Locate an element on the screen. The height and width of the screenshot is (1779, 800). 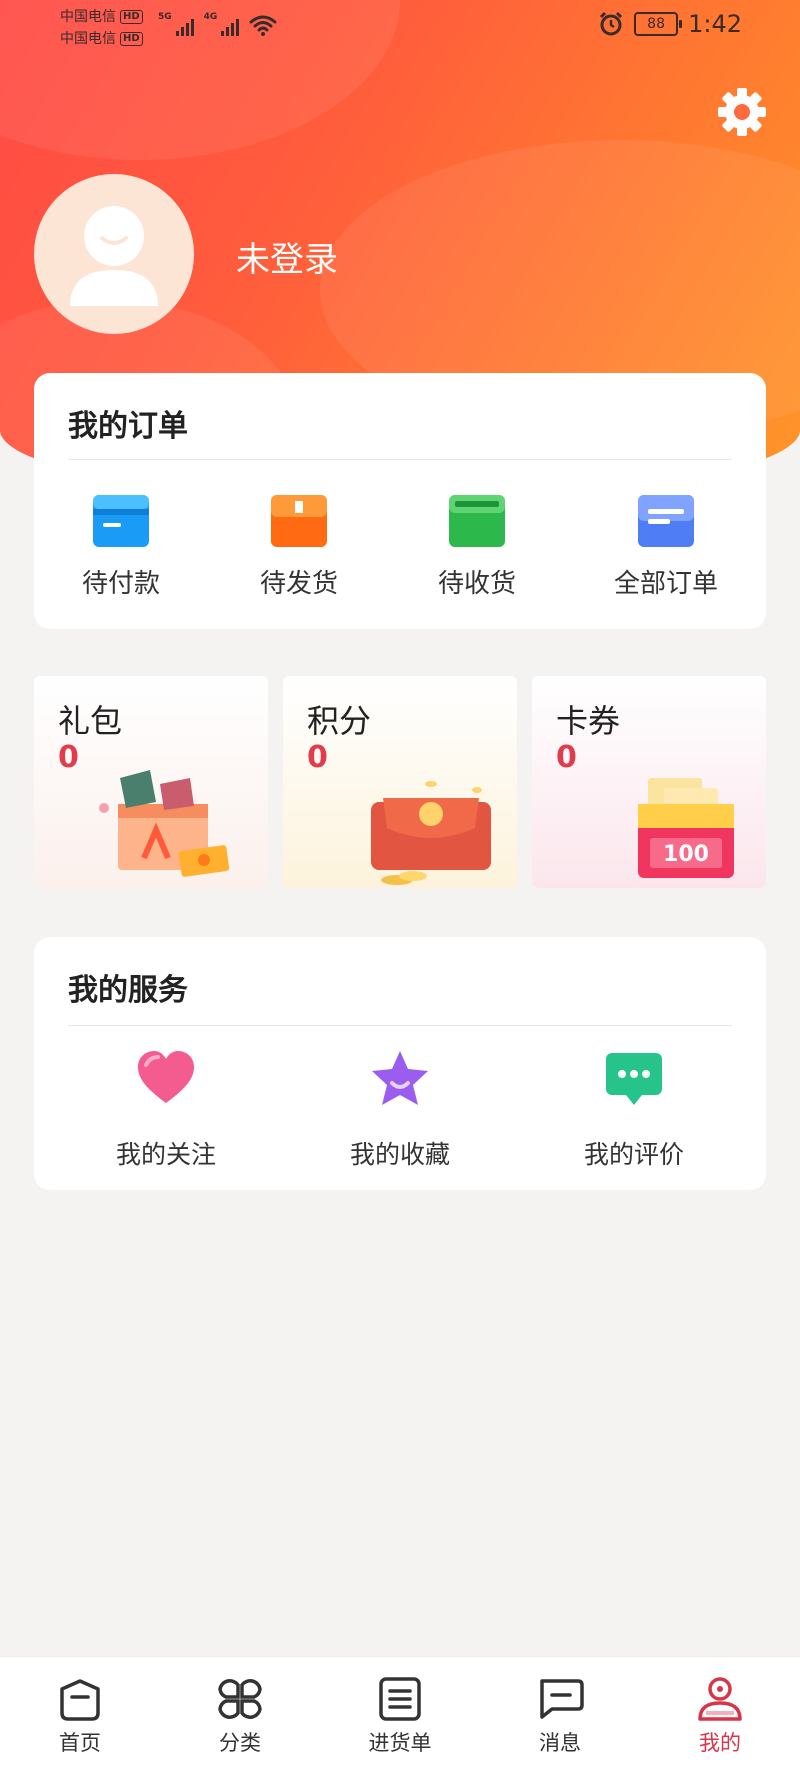
service-reviews: 我的评价 is located at coordinates (634, 1110).